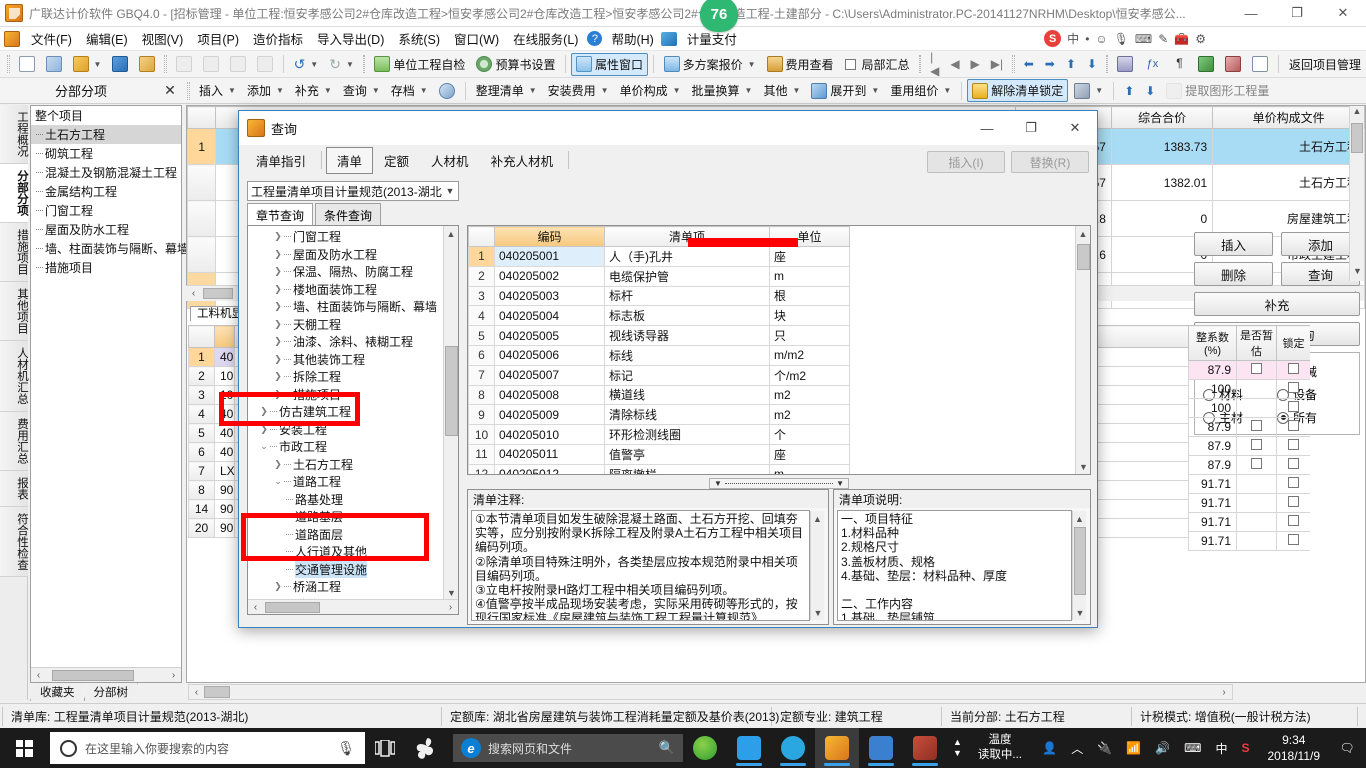 This screenshot has height=768, width=1366. What do you see at coordinates (987, 128) in the screenshot?
I see `dialog-minimize-button: —` at bounding box center [987, 128].